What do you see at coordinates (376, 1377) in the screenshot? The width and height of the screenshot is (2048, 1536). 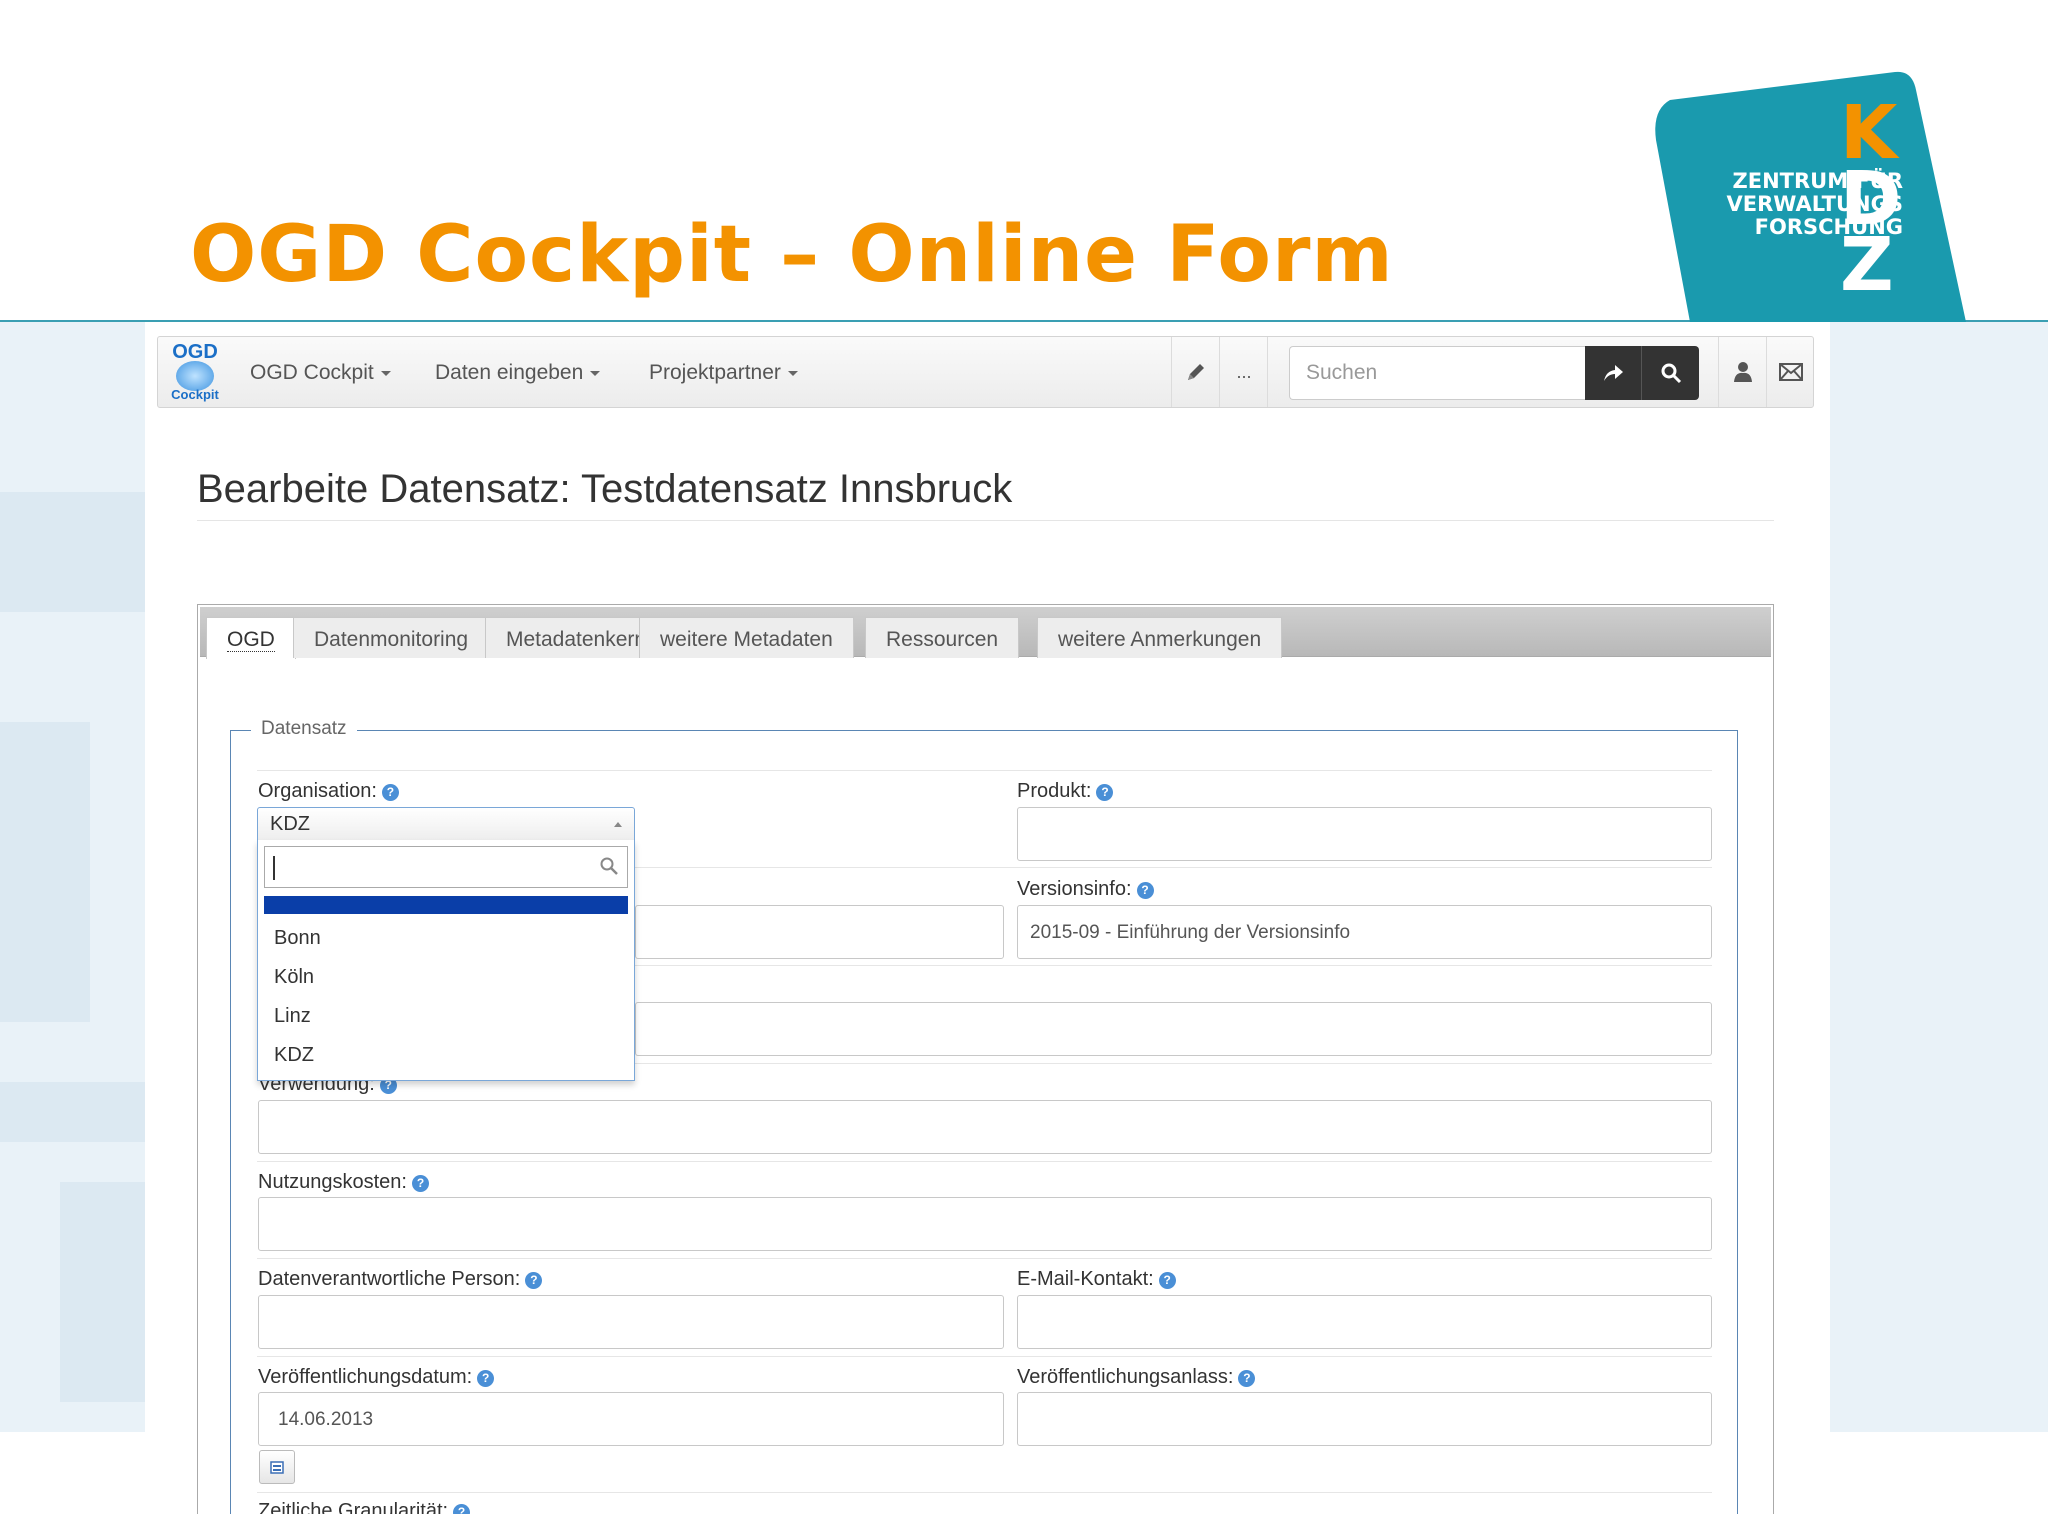 I see `veroeffentlichungsdatum-label: Veröffentlichungsdatum:?` at bounding box center [376, 1377].